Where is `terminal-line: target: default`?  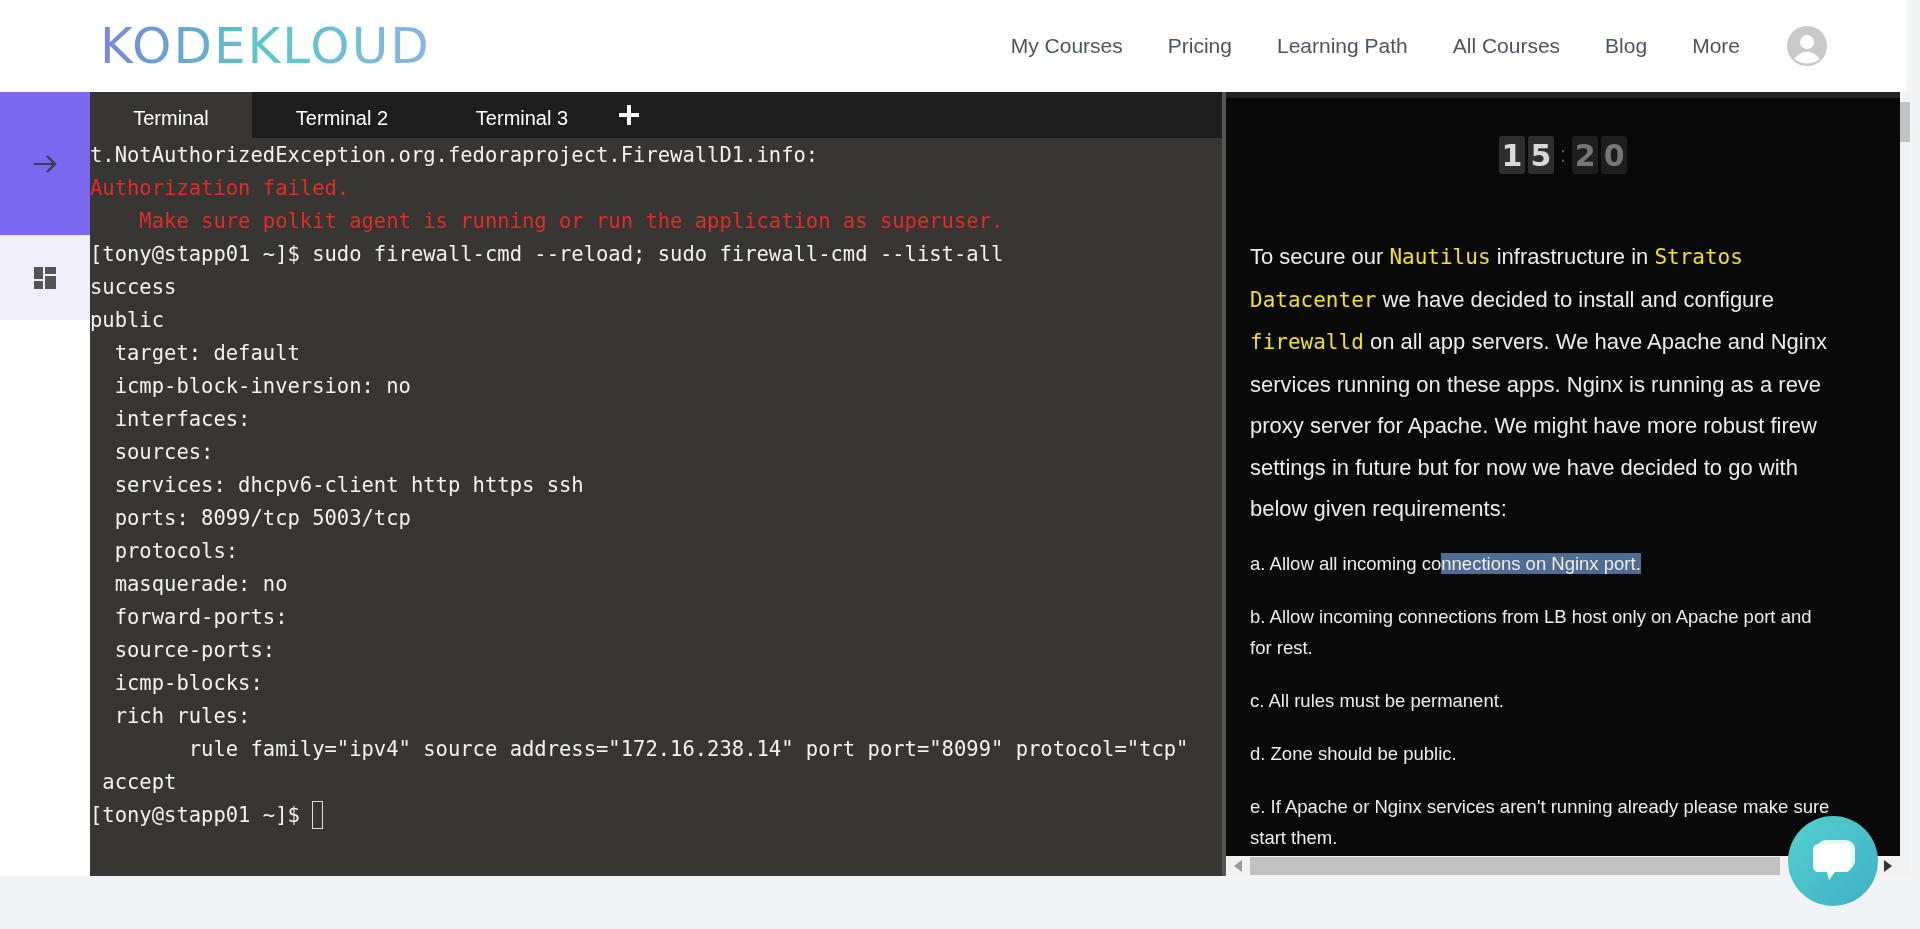 terminal-line: target: default is located at coordinates (206, 352).